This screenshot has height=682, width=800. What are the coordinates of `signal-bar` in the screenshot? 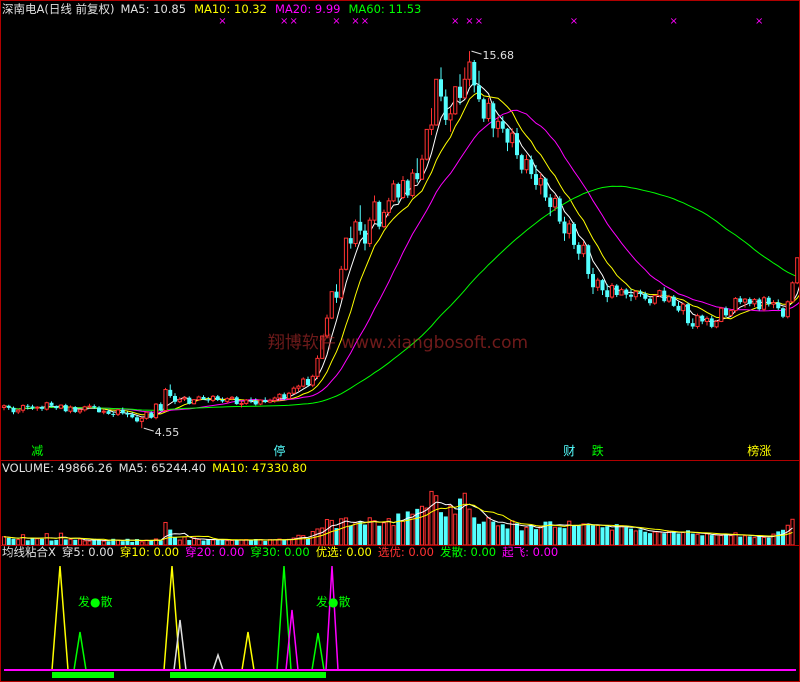 It's located at (248, 675).